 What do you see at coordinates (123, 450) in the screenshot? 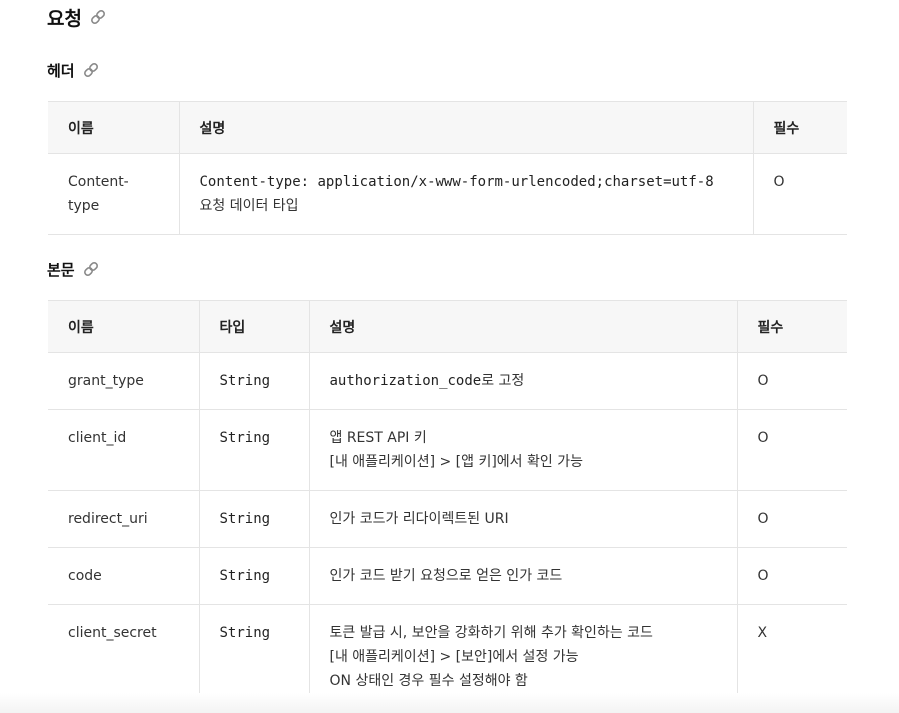
I see `param-name: client_id` at bounding box center [123, 450].